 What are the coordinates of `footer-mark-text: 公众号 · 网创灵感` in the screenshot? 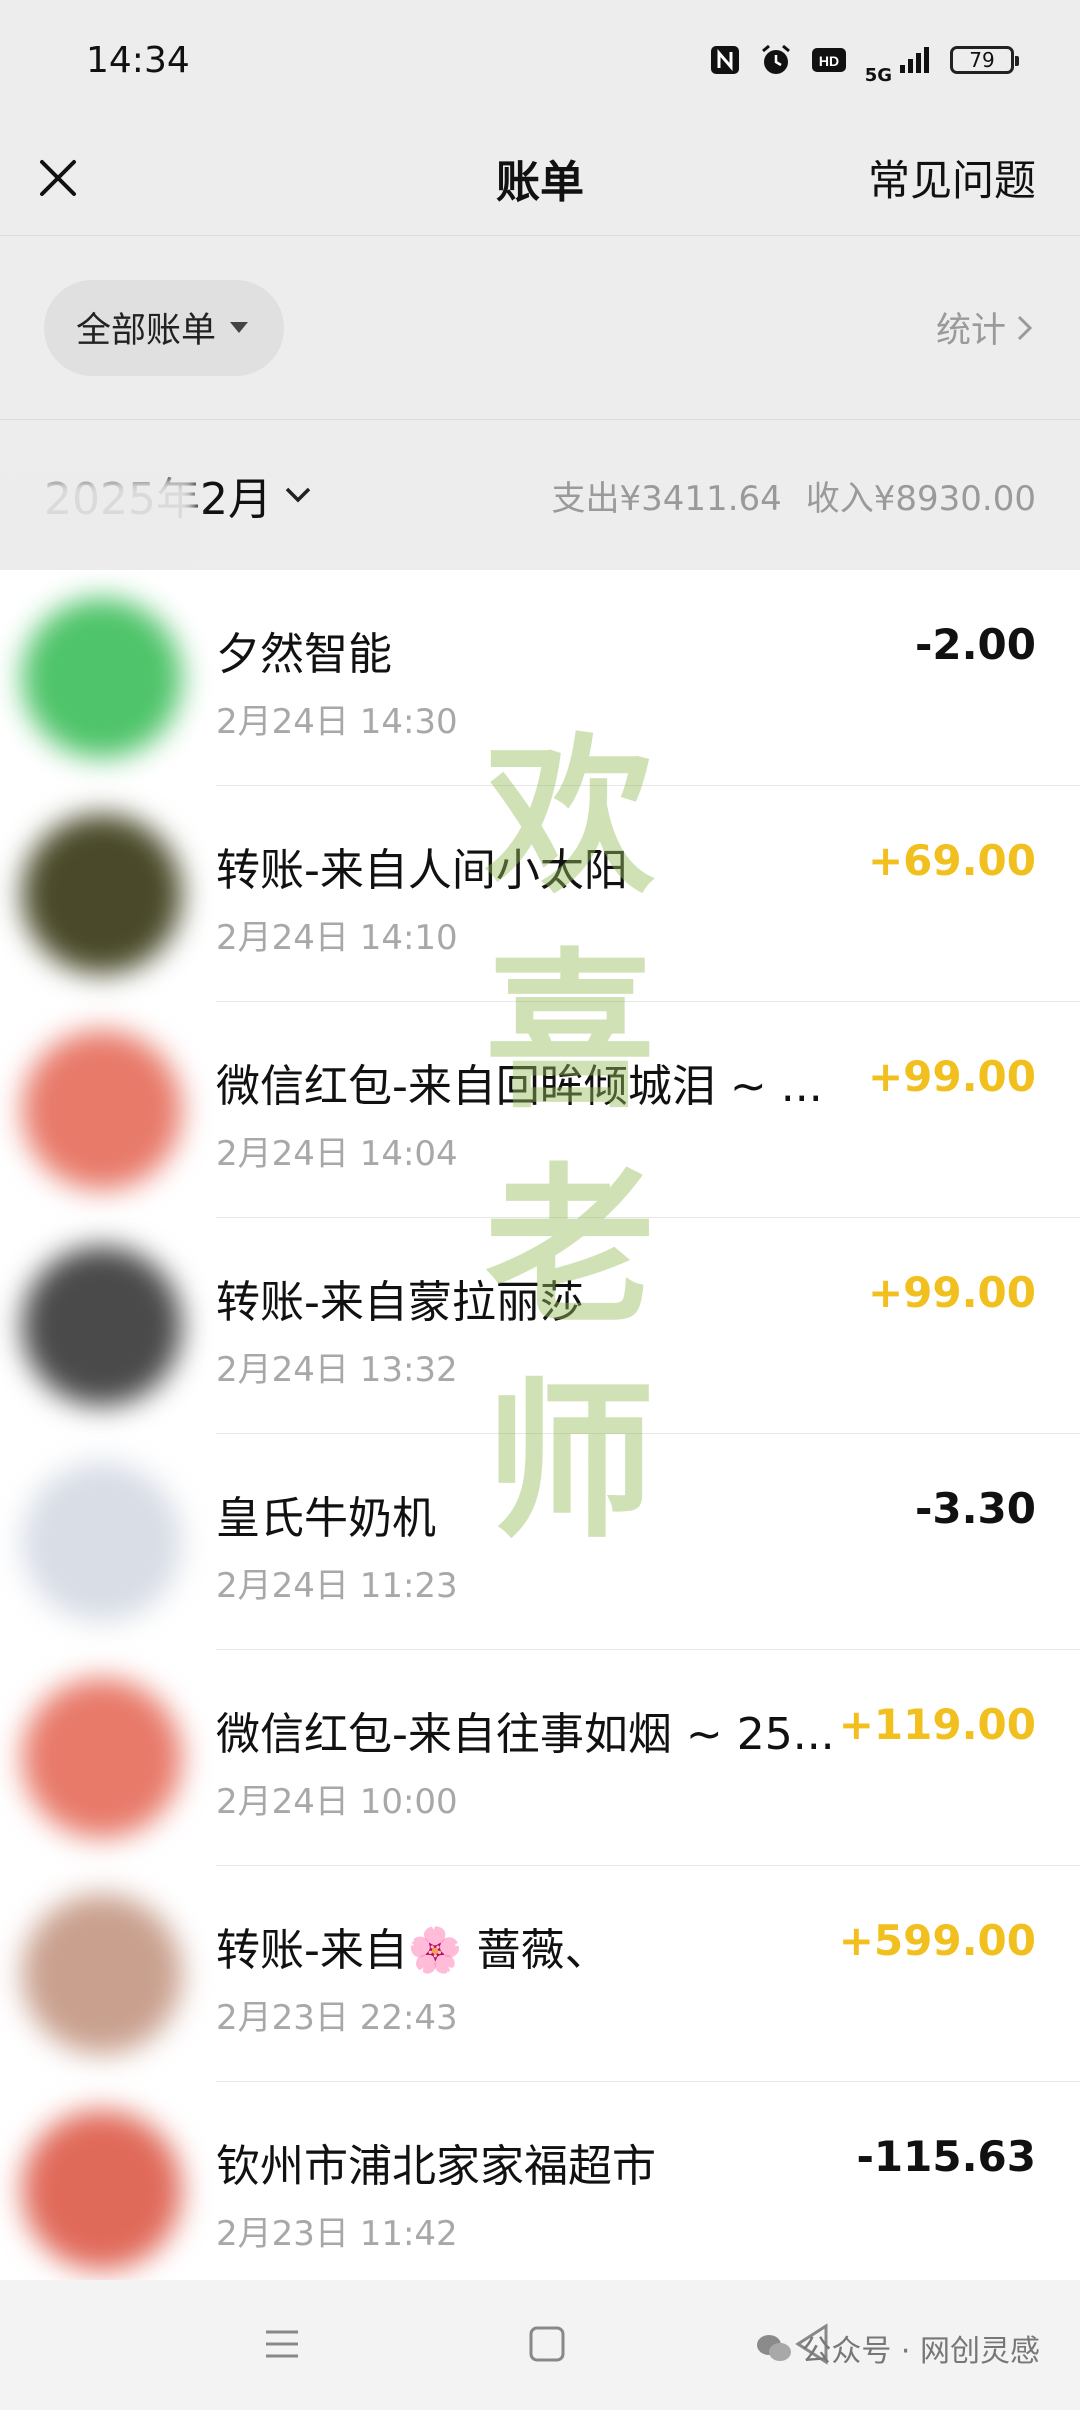 It's located at (920, 2351).